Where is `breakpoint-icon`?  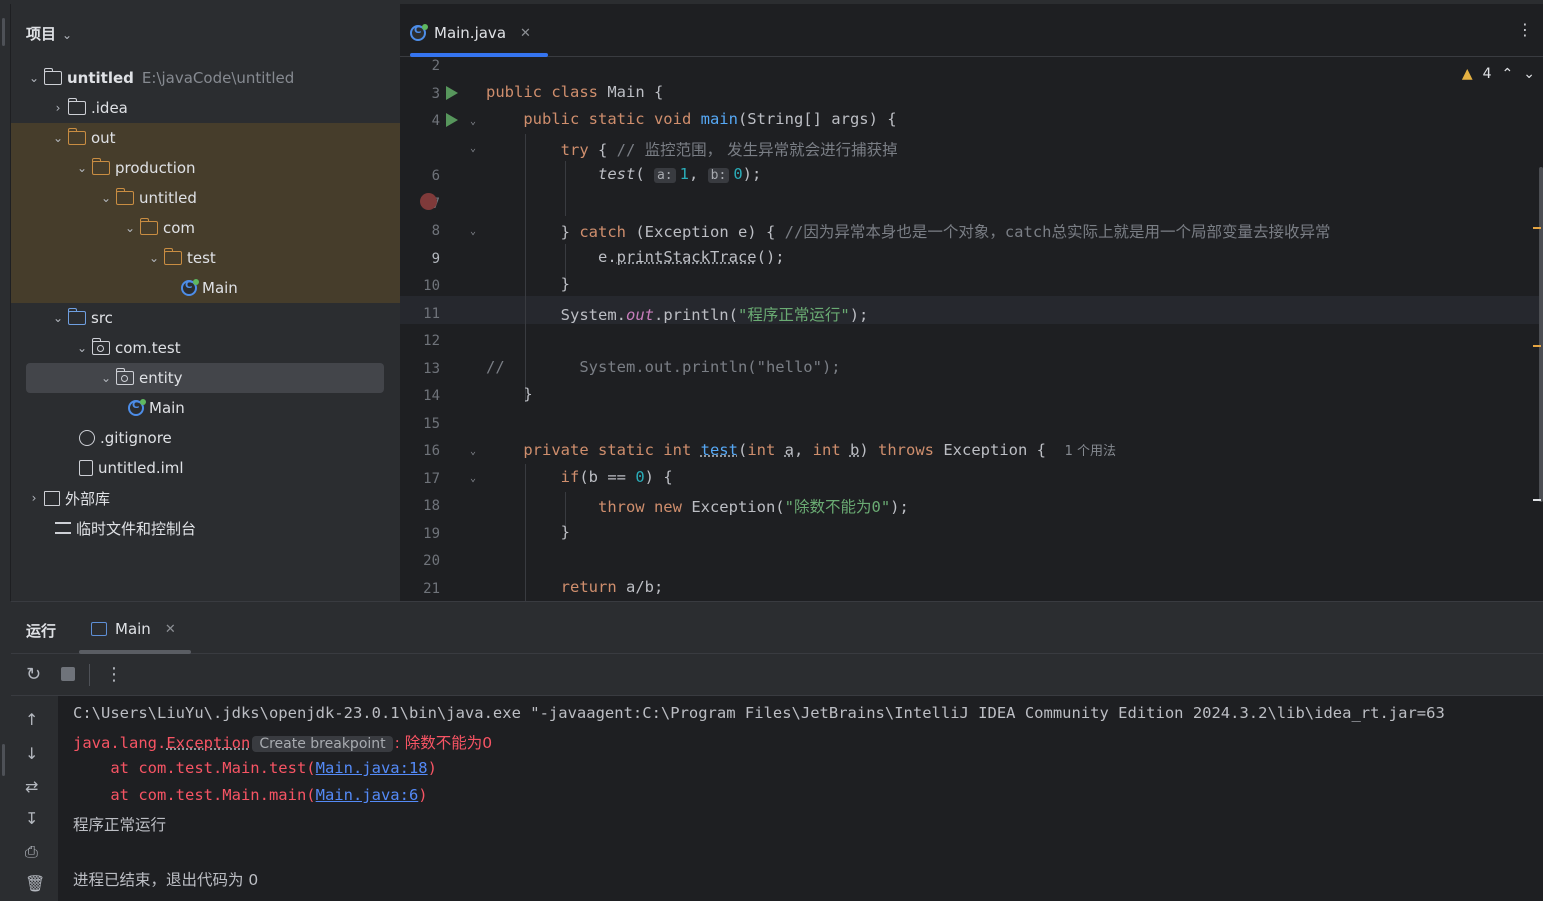 breakpoint-icon is located at coordinates (428, 201).